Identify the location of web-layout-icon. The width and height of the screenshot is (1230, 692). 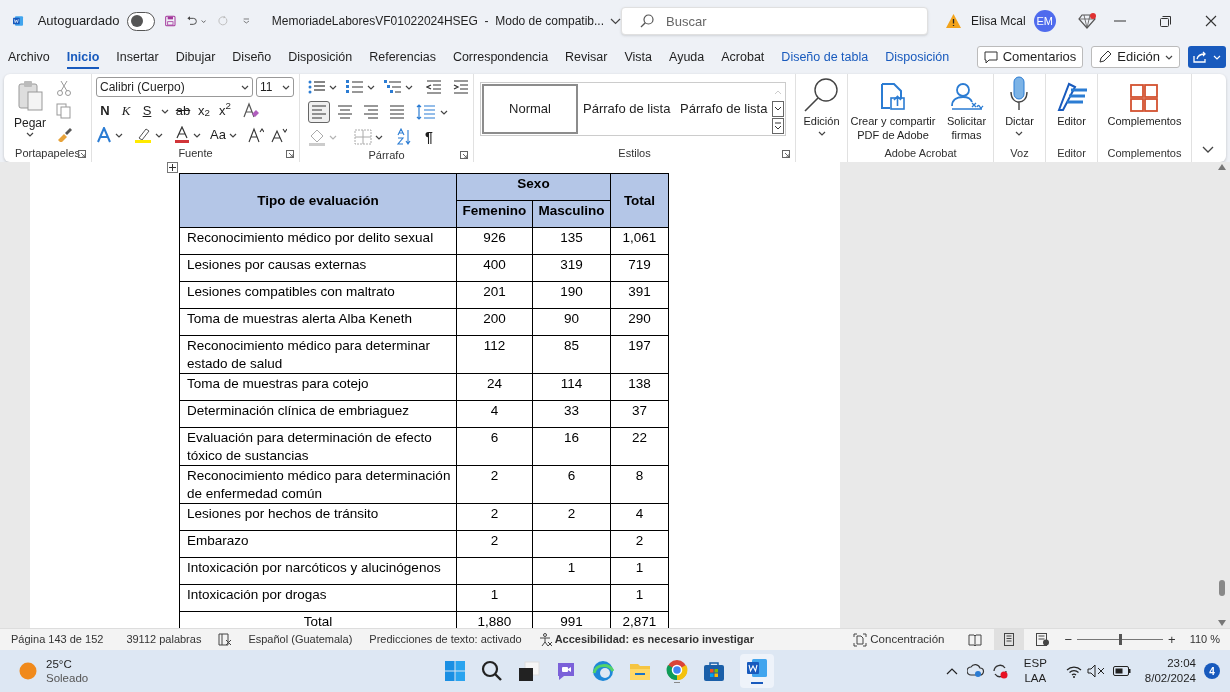
(1043, 639).